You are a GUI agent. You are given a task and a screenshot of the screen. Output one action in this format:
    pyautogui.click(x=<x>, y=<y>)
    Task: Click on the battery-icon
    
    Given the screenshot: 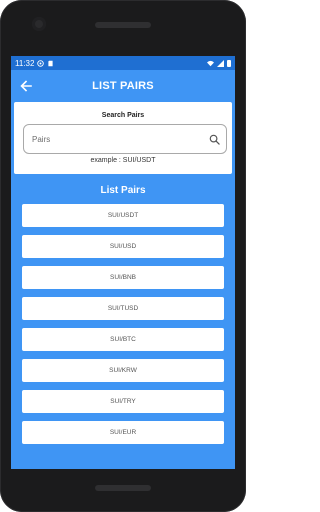 What is the action you would take?
    pyautogui.click(x=229, y=63)
    